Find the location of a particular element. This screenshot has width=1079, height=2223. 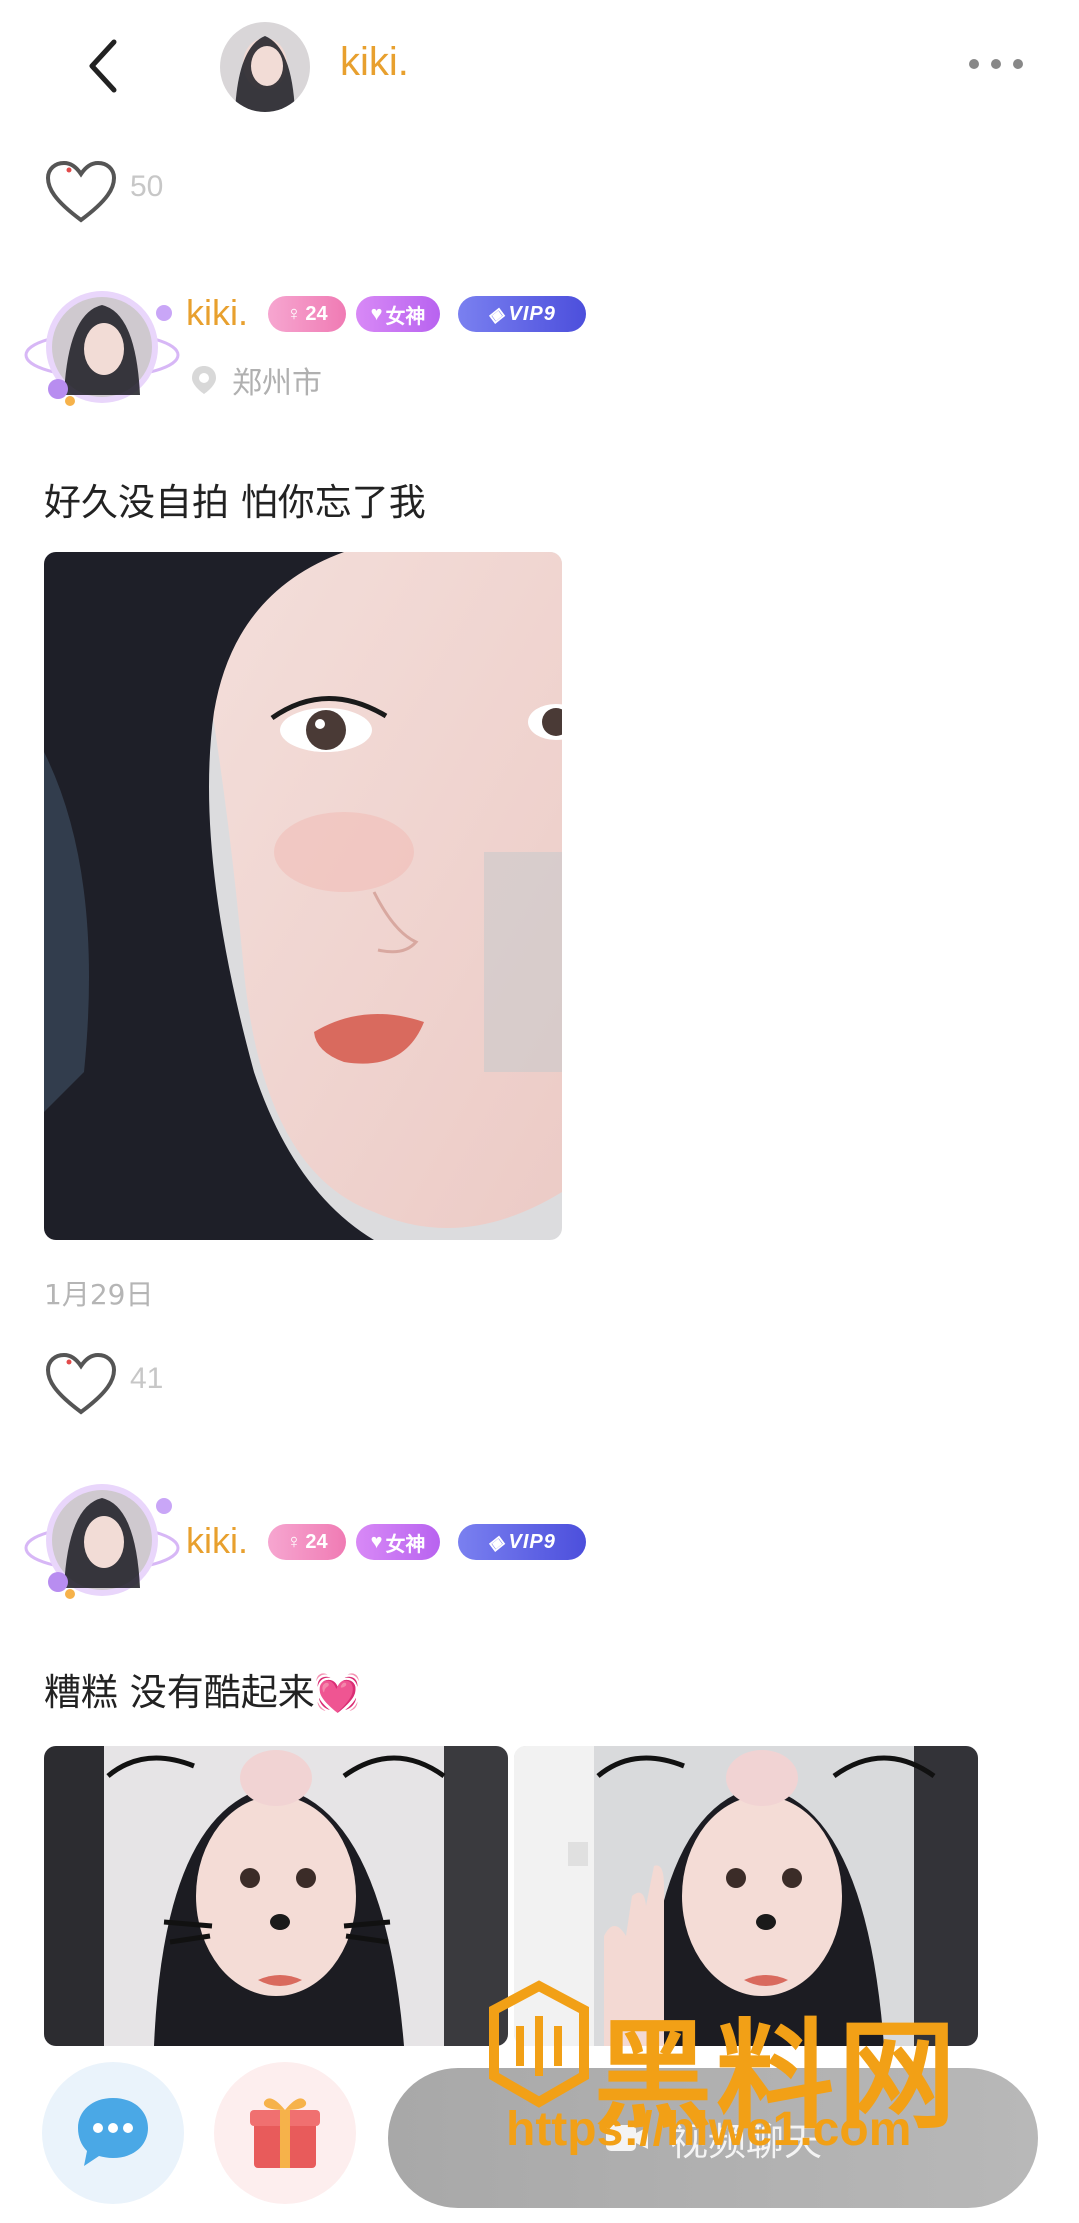

like-button: 41 is located at coordinates (144, 1387).